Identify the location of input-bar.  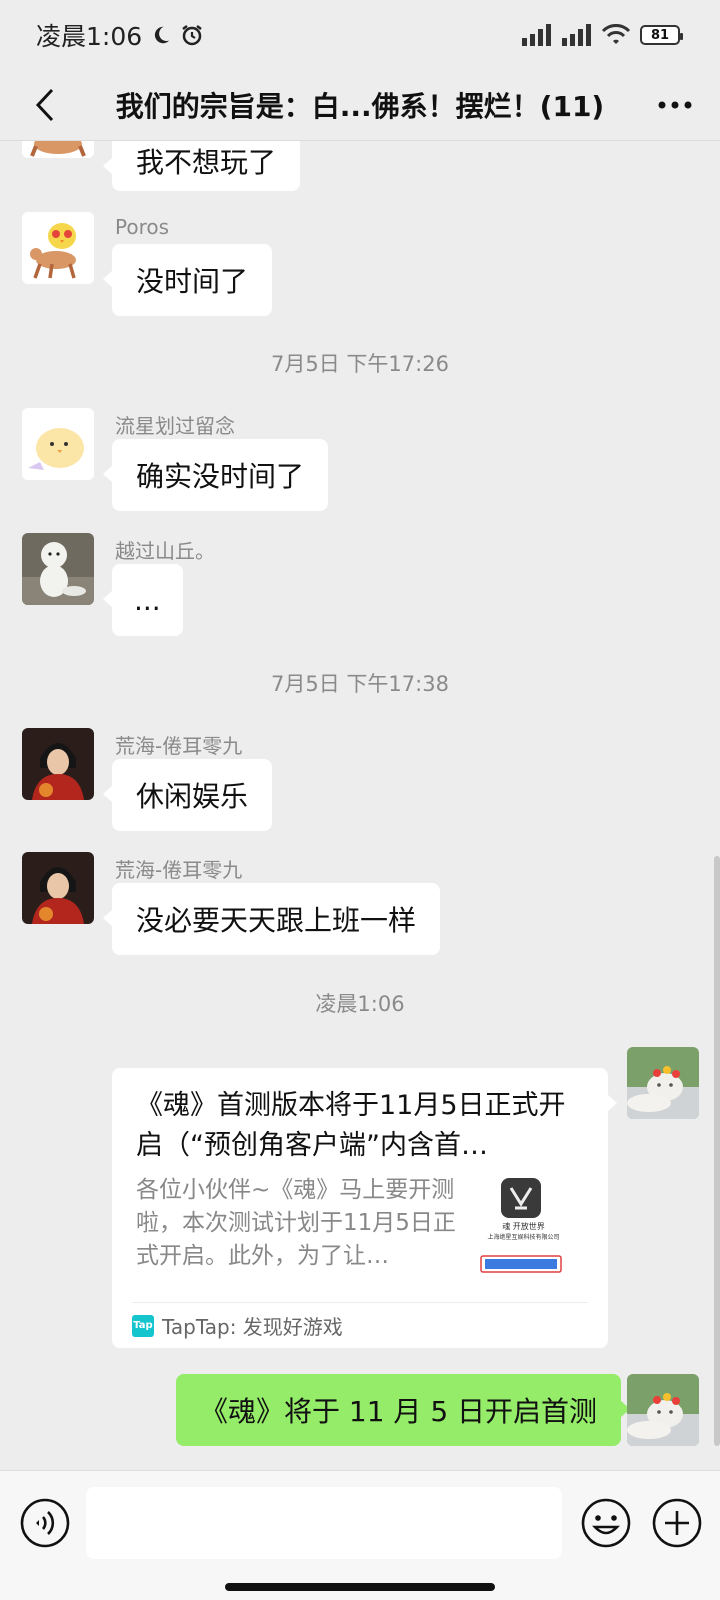
(360, 1535).